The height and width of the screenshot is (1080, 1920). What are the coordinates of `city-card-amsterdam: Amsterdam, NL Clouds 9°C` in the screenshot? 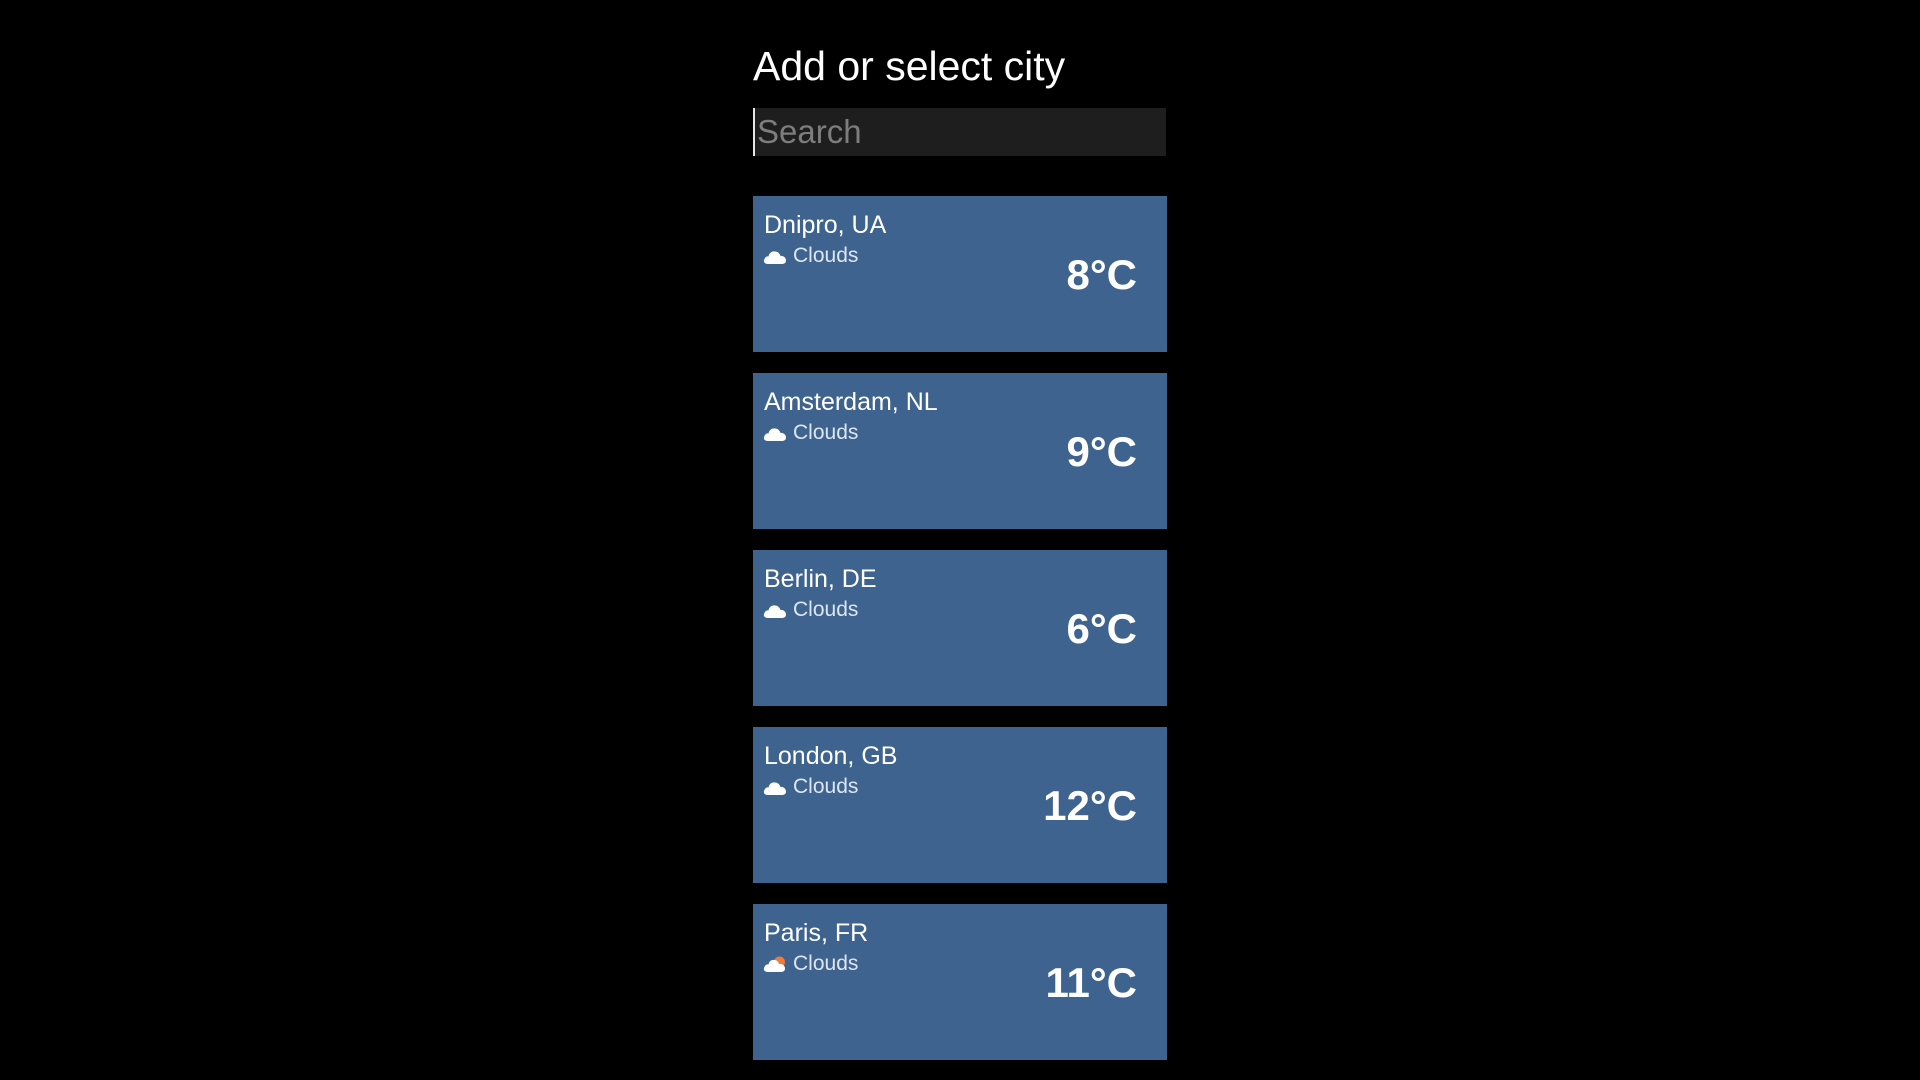 It's located at (960, 451).